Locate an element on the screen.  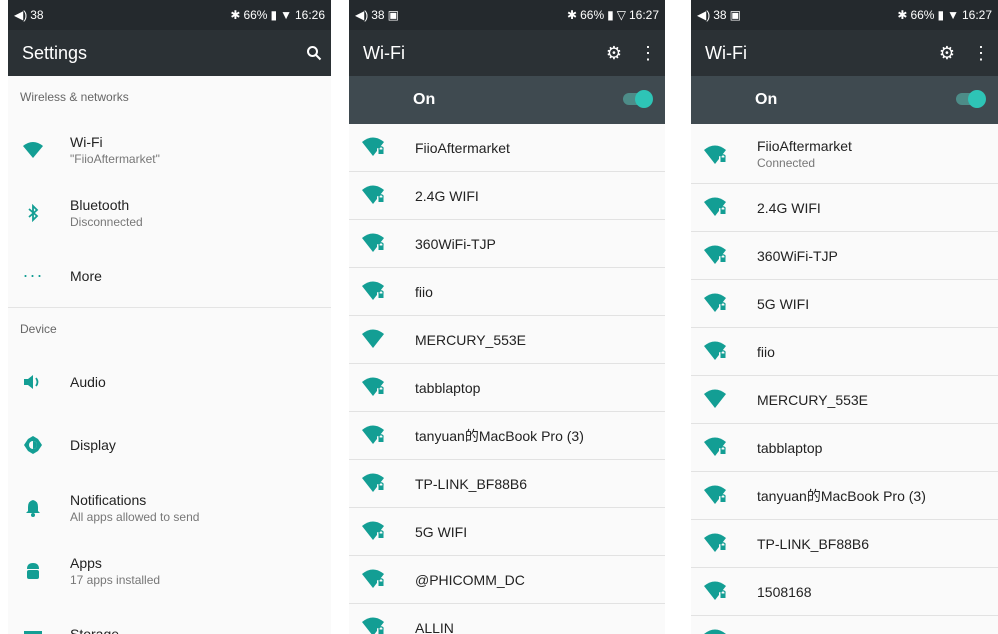
settings-item-subtitle: Disconnected is located at coordinates (106, 221).